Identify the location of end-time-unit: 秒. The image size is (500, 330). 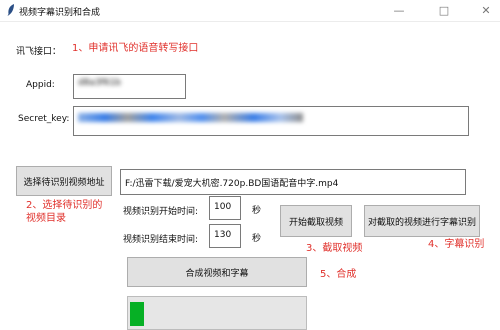
(257, 239).